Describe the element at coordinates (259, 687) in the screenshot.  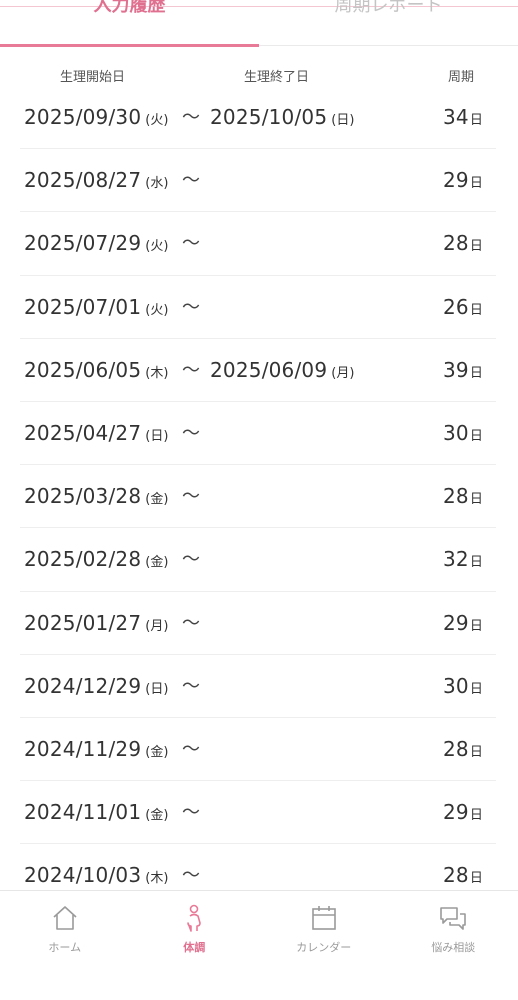
I see `list-item: 2024/12/29 (日) 〜 30日` at that location.